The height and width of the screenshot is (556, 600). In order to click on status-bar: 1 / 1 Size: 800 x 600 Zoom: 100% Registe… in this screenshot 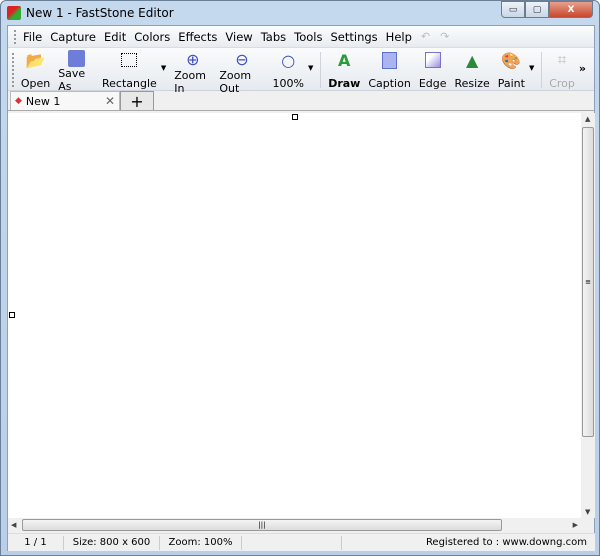, I will do `click(301, 542)`.